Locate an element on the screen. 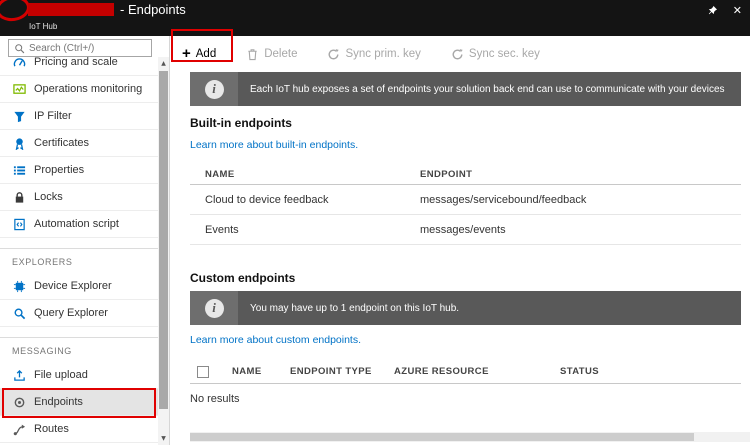 The height and width of the screenshot is (445, 750). select-all-cell is located at coordinates (211, 371).